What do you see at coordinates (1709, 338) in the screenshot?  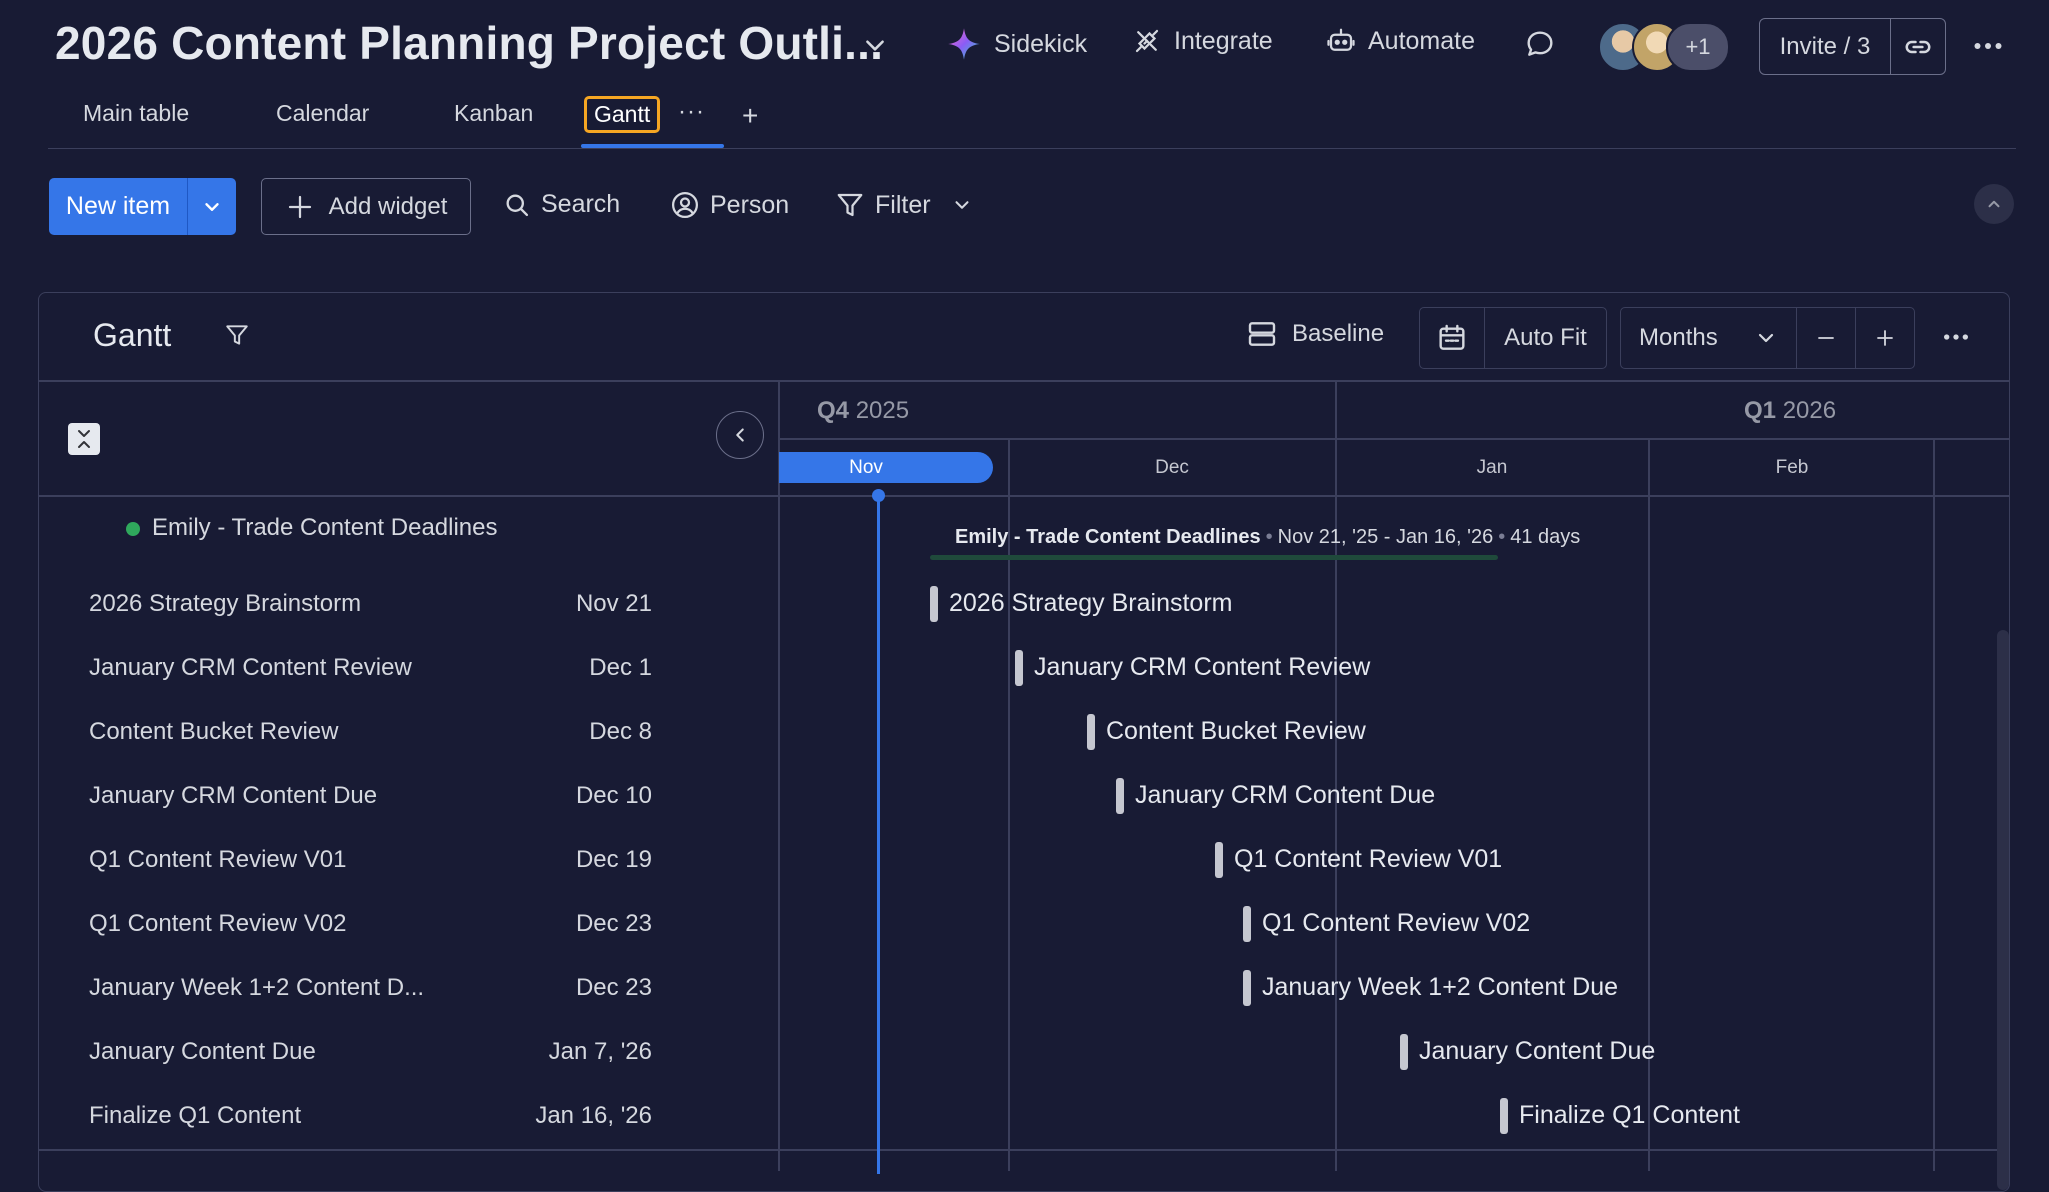 I see `timescale-select: Months` at bounding box center [1709, 338].